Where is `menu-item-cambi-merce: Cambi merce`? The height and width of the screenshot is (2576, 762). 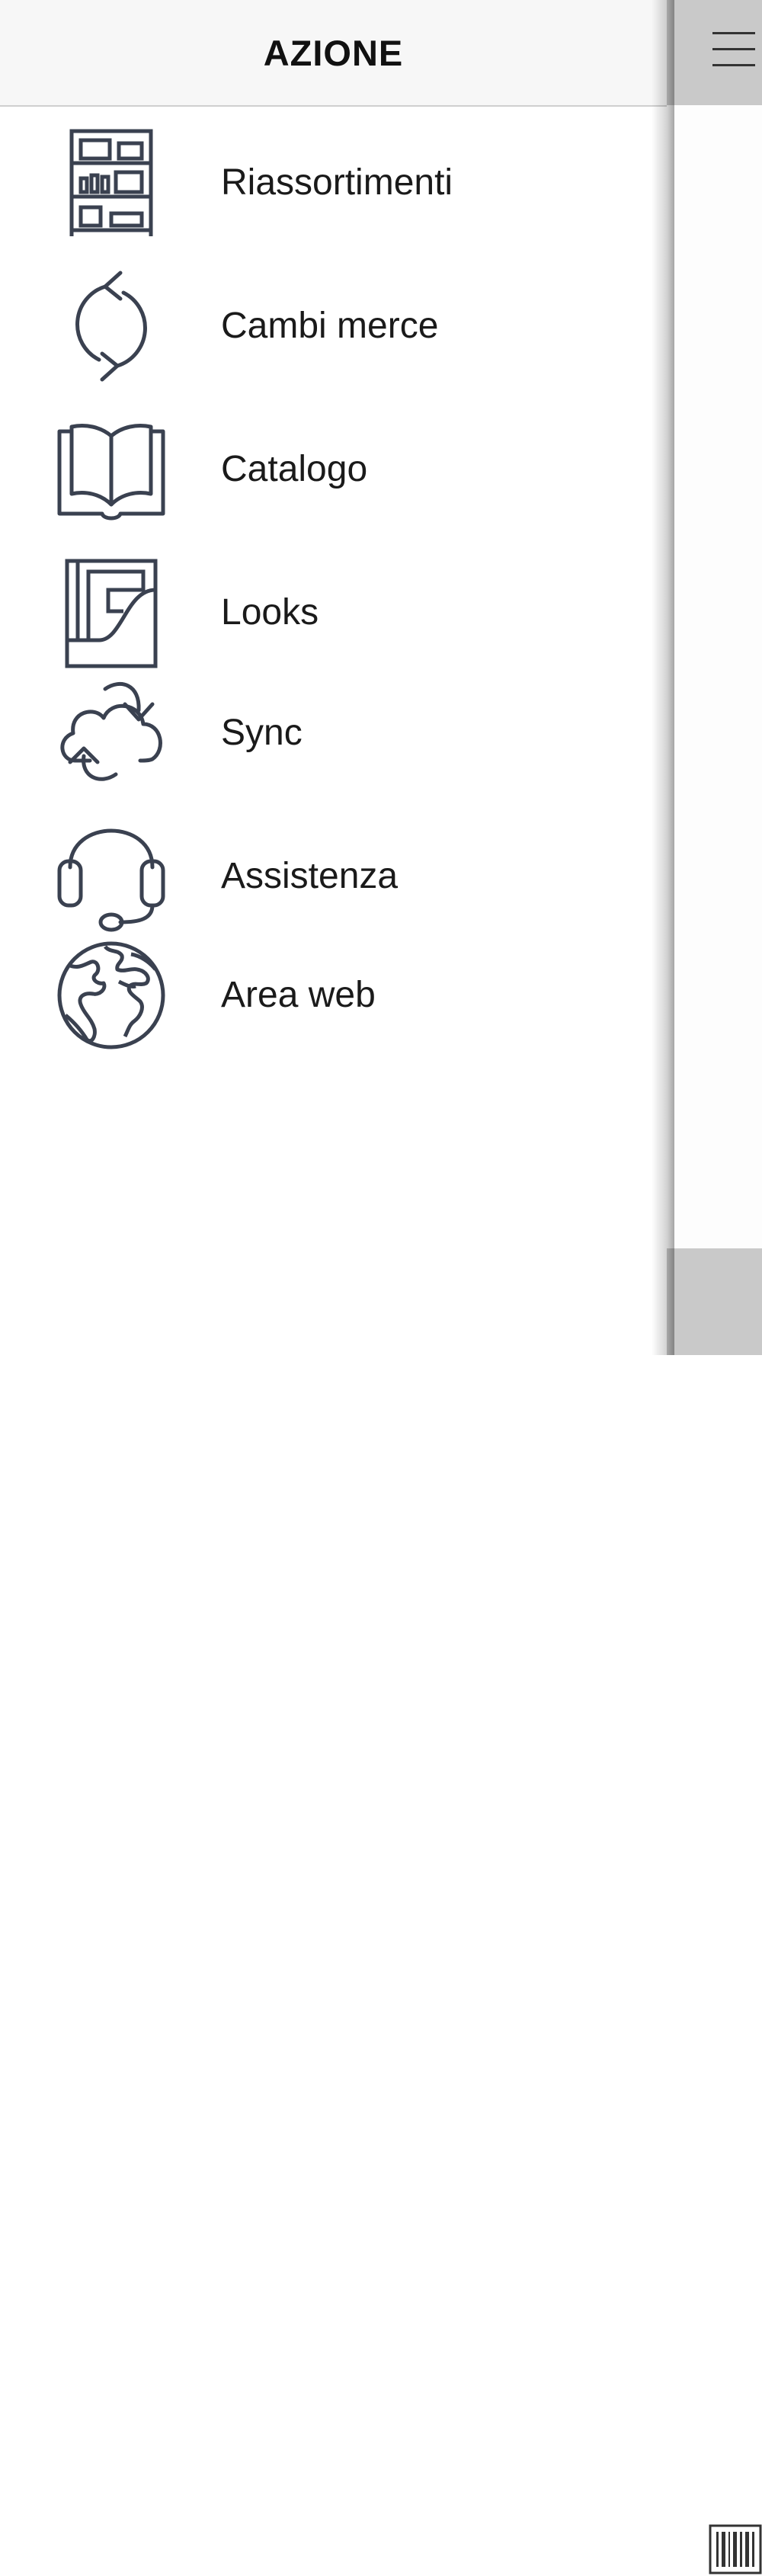
menu-item-cambi-merce: Cambi merce is located at coordinates (333, 326).